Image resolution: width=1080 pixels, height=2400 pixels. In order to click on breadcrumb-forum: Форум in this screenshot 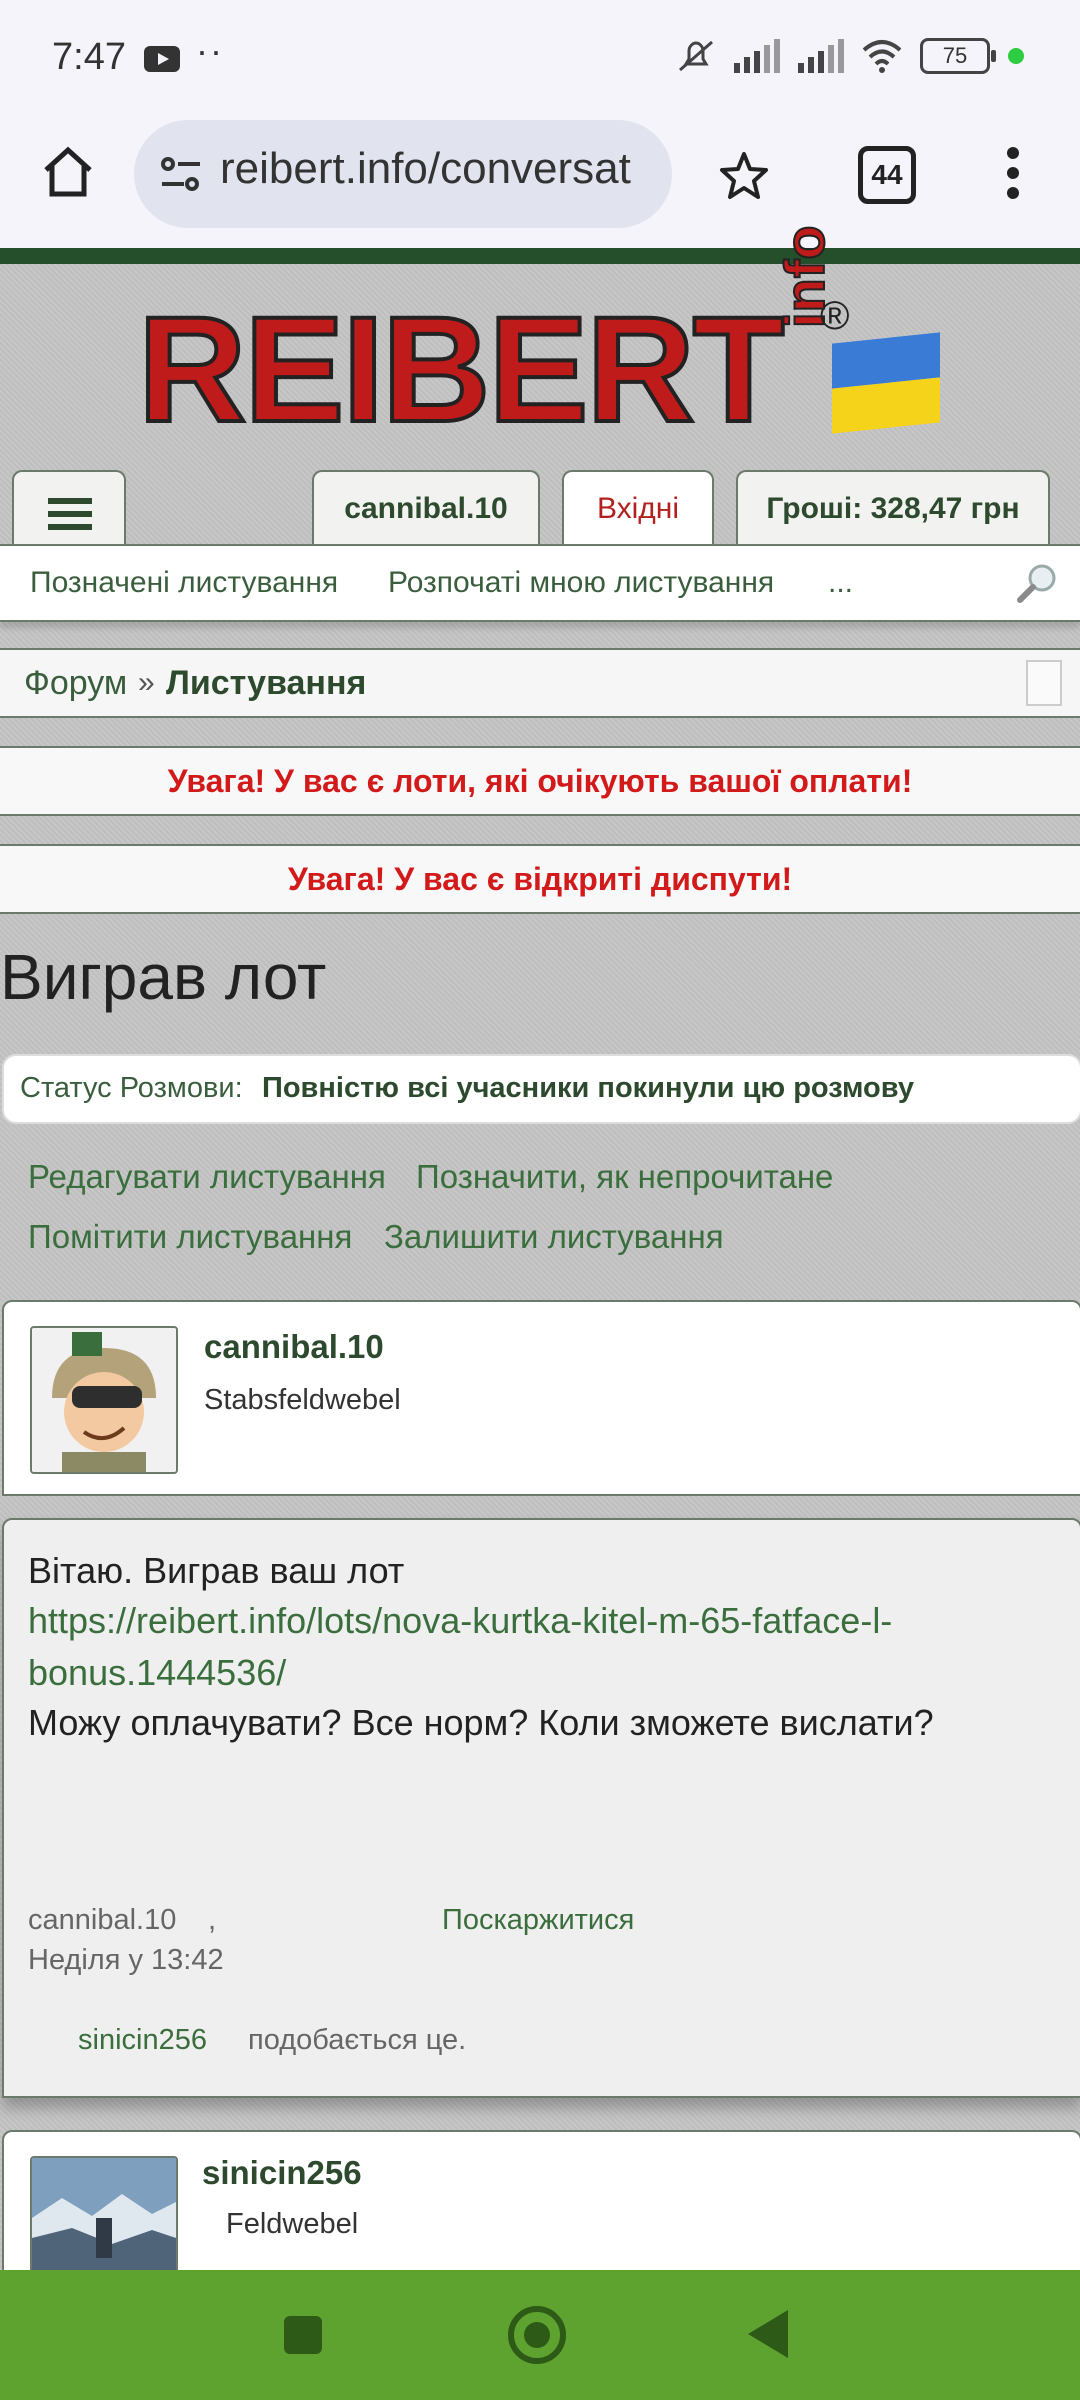, I will do `click(75, 683)`.